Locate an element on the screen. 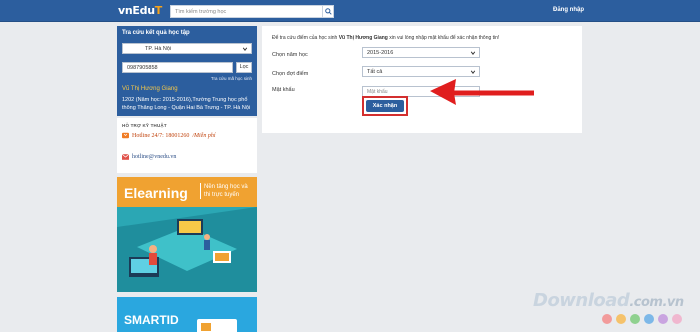 The image size is (700, 332). year-select: 2015-2016 is located at coordinates (421, 52).